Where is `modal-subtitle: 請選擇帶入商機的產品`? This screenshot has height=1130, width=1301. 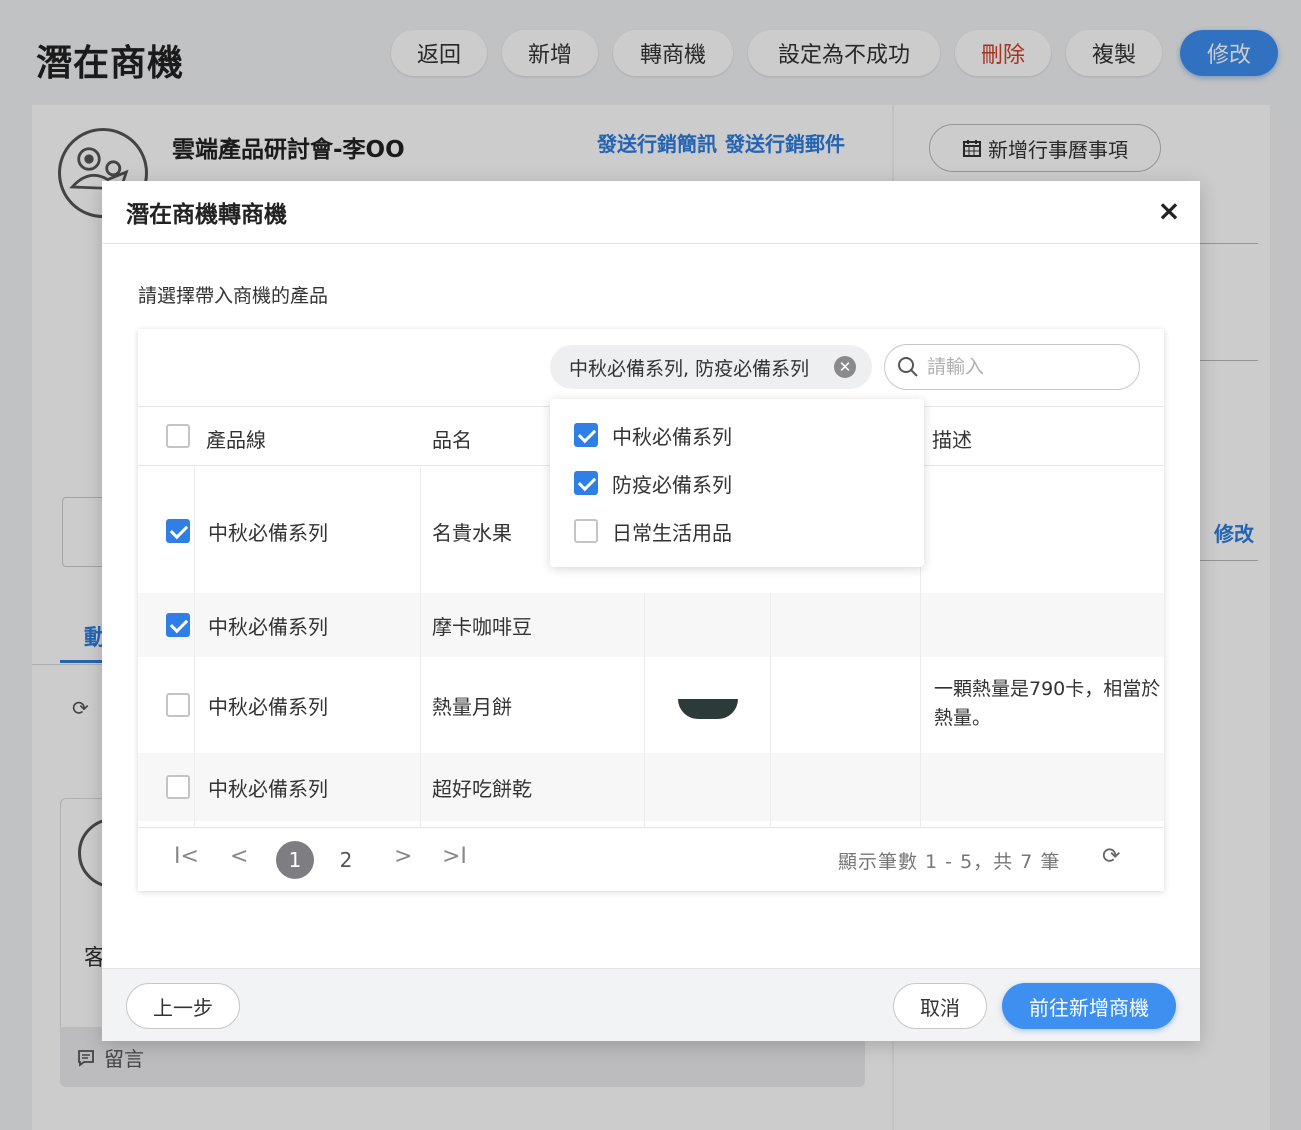 modal-subtitle: 請選擇帶入商機的產品 is located at coordinates (233, 296).